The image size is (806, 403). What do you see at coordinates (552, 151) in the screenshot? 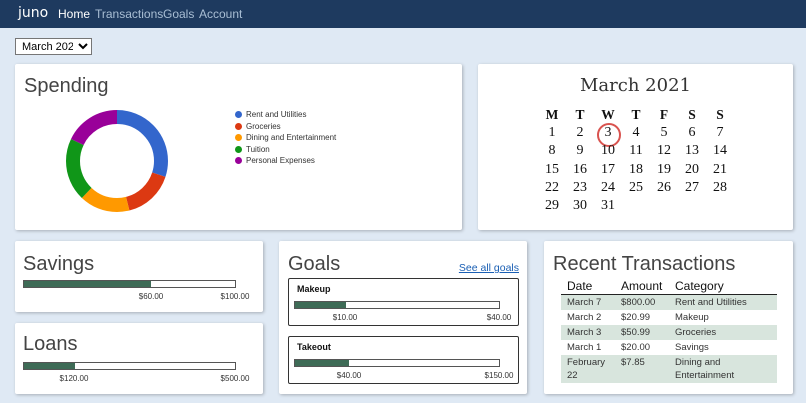
I see `calendar-day: 8` at bounding box center [552, 151].